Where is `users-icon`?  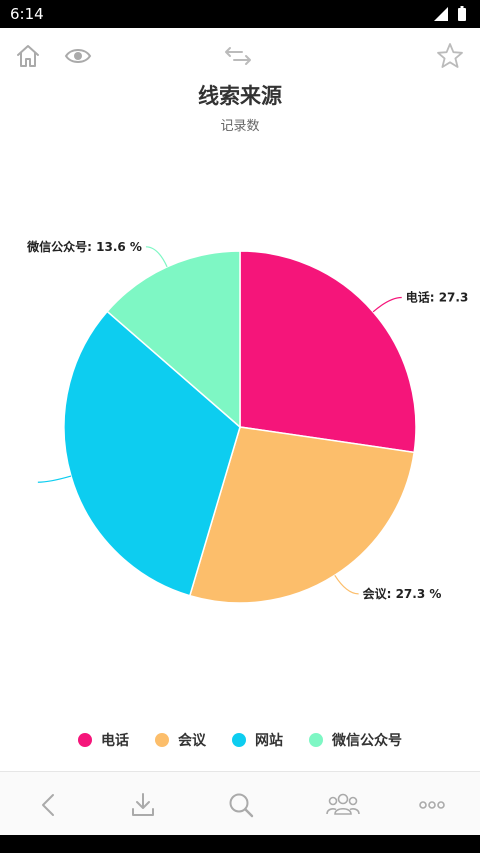 users-icon is located at coordinates (343, 805).